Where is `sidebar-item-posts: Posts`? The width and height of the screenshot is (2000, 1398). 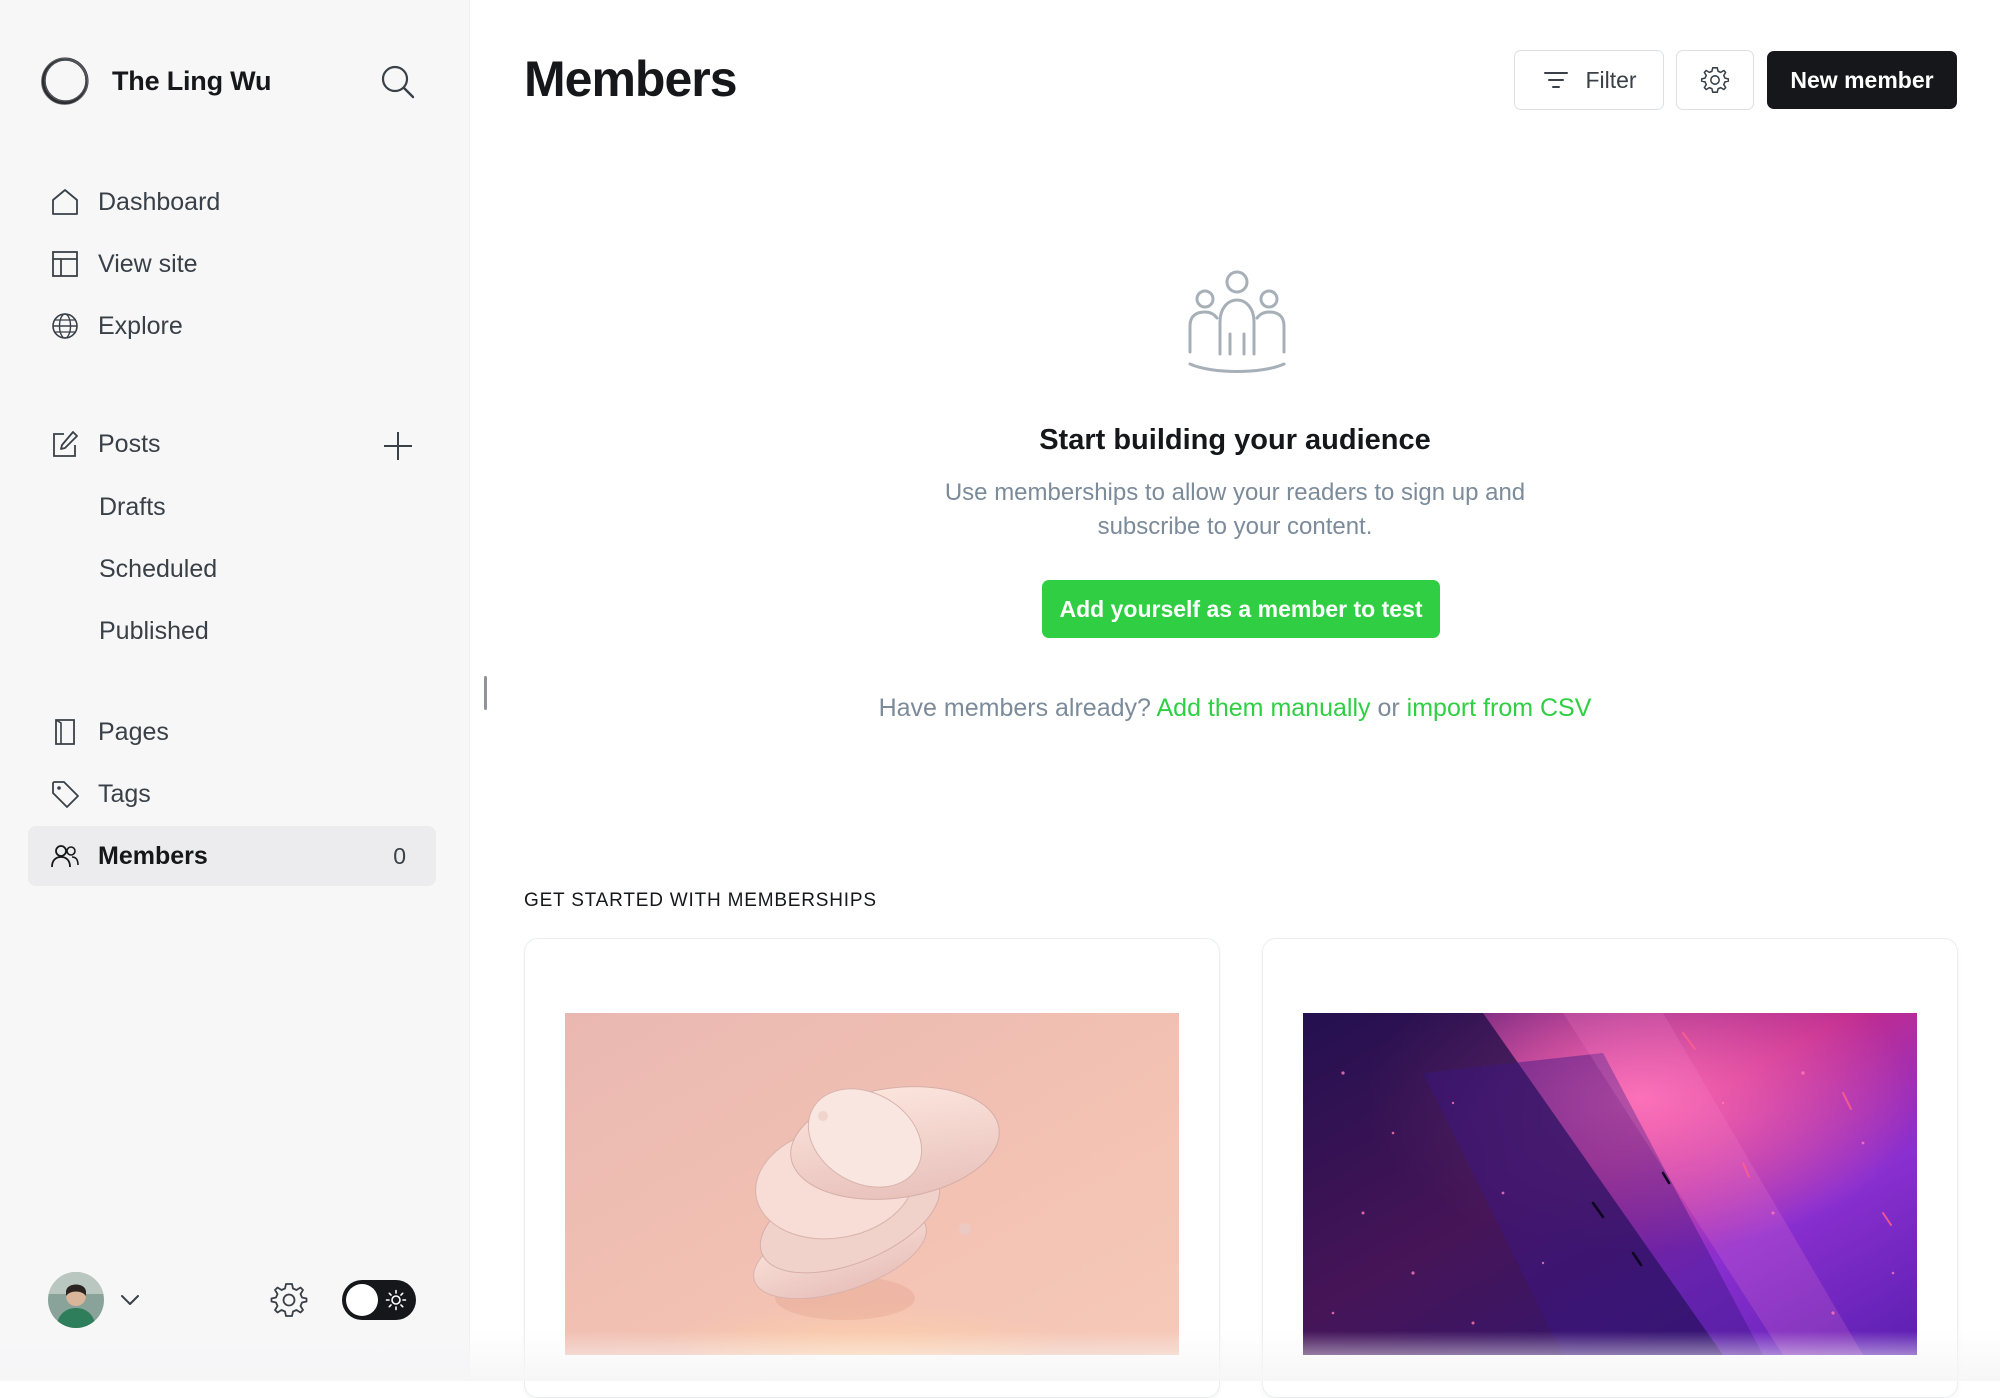
sidebar-item-posts: Posts is located at coordinates (198, 444).